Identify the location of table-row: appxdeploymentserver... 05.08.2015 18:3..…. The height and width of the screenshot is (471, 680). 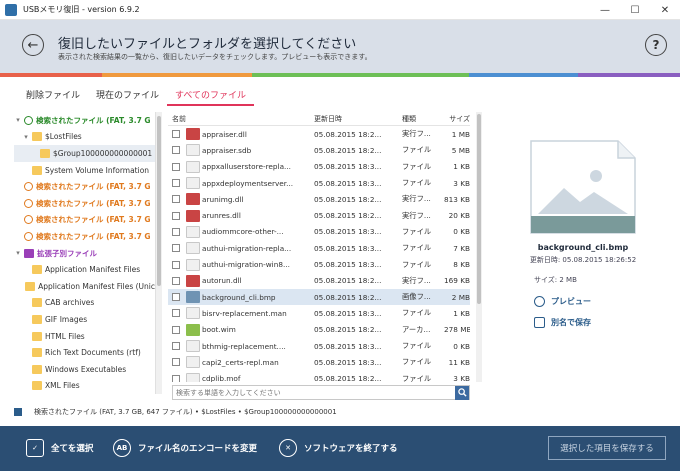
(319, 183).